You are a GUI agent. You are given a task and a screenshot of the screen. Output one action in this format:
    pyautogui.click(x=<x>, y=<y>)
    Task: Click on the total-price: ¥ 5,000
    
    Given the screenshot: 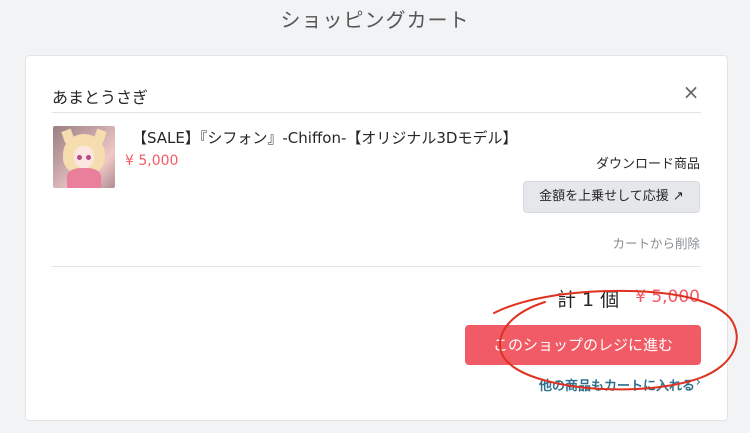 What is the action you would take?
    pyautogui.click(x=667, y=297)
    